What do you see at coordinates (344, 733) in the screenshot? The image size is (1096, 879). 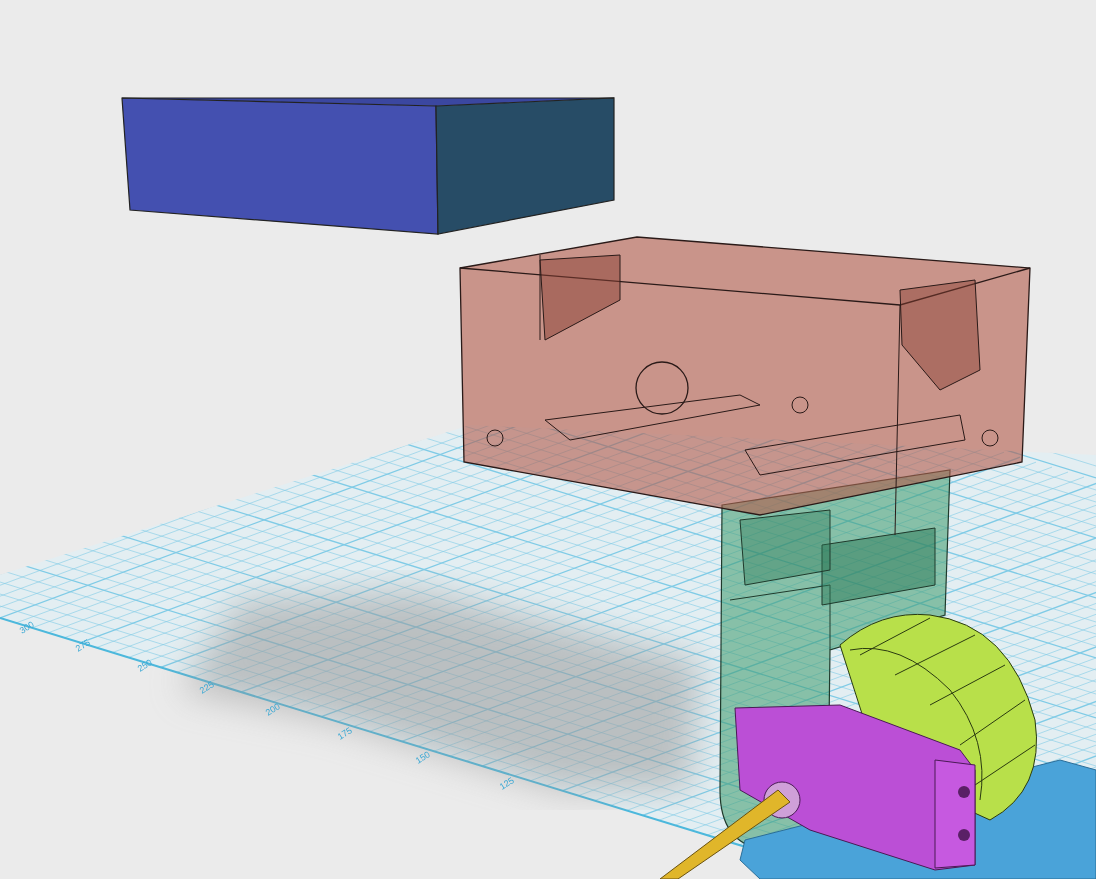 I see `axis-label: 175` at bounding box center [344, 733].